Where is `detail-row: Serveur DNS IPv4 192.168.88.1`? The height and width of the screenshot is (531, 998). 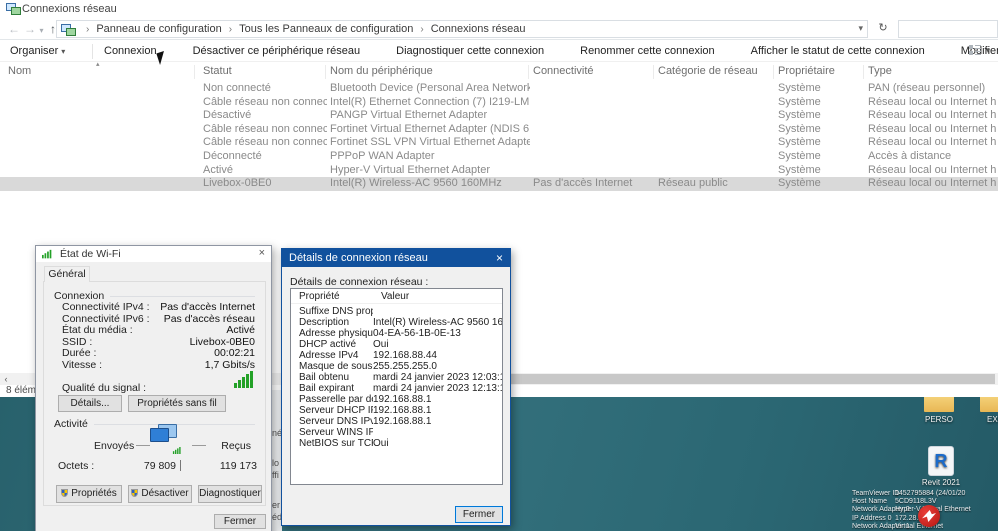 detail-row: Serveur DNS IPv4 192.168.88.1 is located at coordinates (396, 421).